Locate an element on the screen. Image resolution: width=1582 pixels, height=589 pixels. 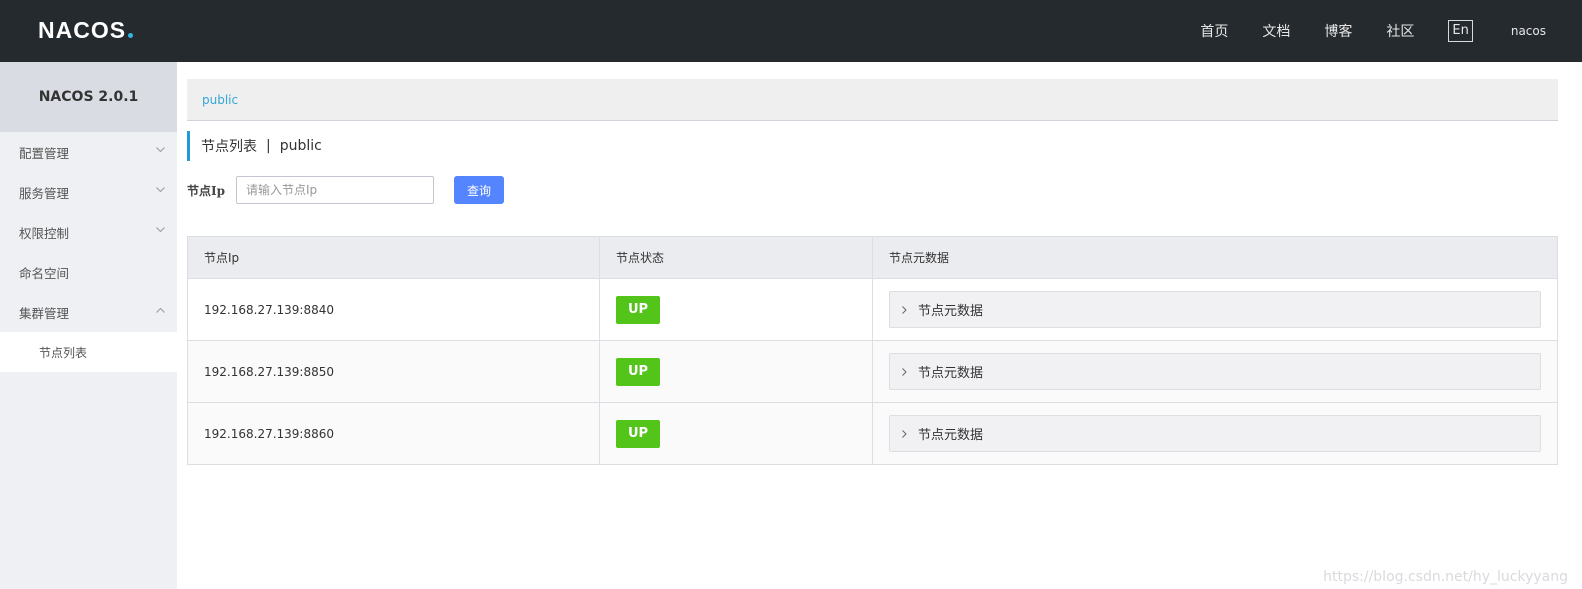
nav-home-link: 首页 is located at coordinates (1214, 31).